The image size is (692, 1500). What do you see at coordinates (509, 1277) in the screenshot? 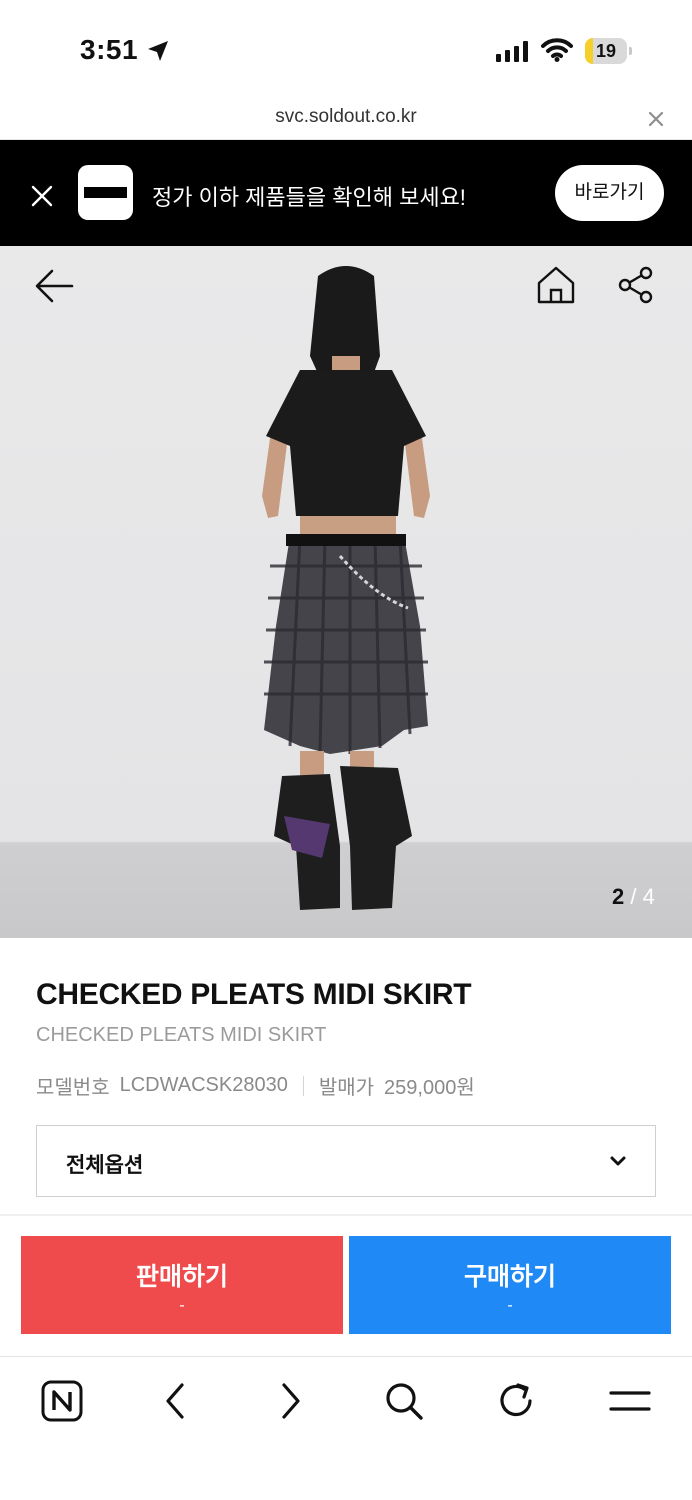
I see `buy-button-label: 구매하기` at bounding box center [509, 1277].